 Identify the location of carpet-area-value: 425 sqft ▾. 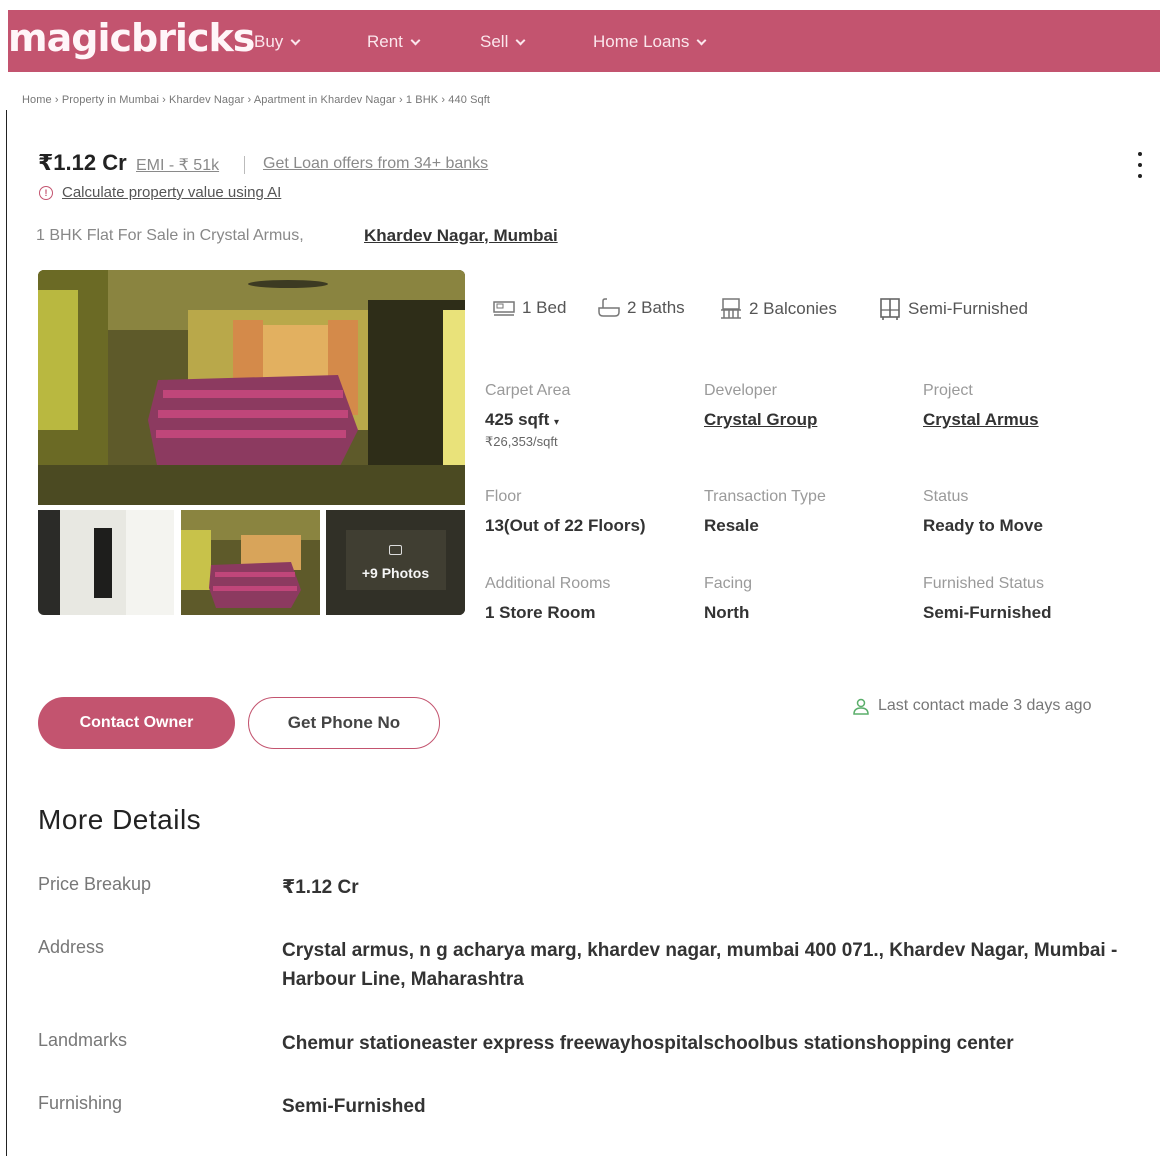
(522, 420).